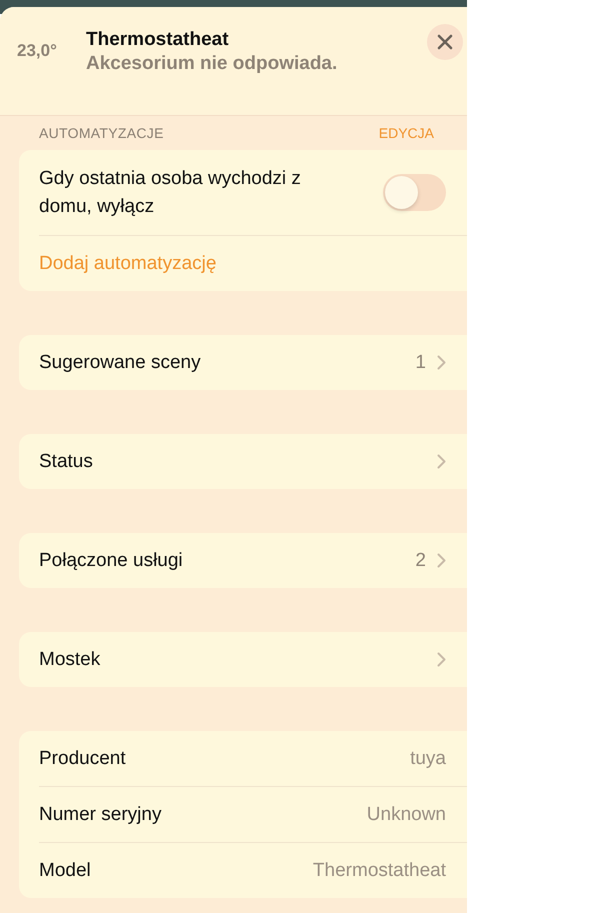  What do you see at coordinates (428, 759) in the screenshot?
I see `info-value: tuya` at bounding box center [428, 759].